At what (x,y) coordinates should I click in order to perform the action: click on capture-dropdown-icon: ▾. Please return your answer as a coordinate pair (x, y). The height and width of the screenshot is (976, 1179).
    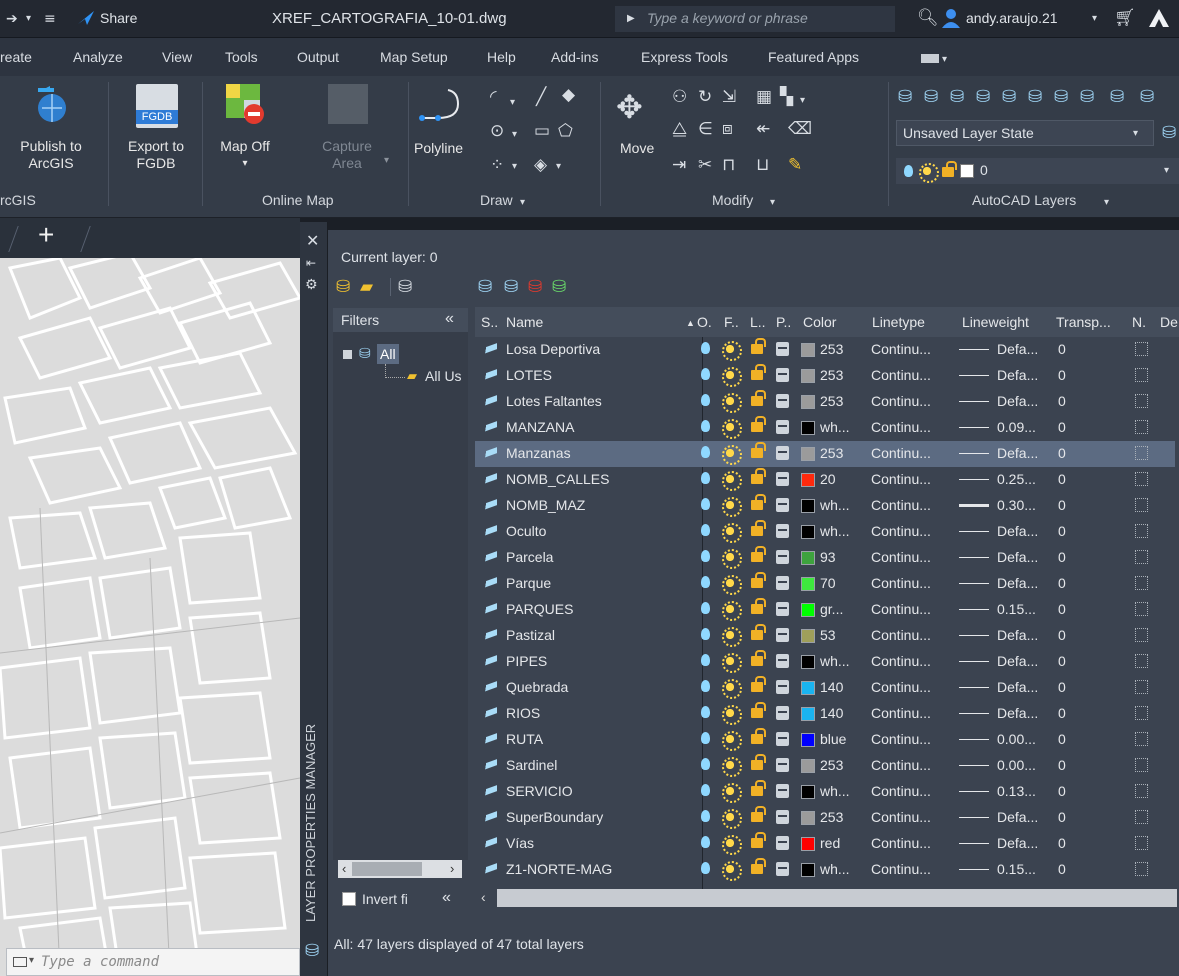
    Looking at the image, I should click on (386, 161).